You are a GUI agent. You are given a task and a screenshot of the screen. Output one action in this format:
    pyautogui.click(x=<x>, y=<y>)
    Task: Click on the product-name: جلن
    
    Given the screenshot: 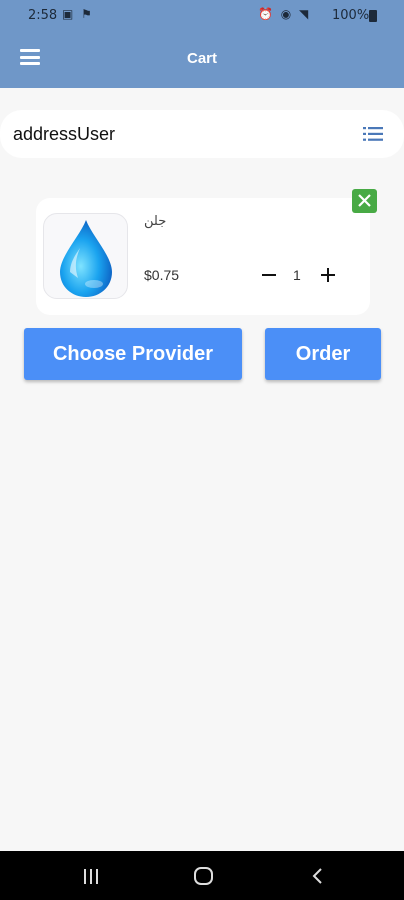 What is the action you would take?
    pyautogui.click(x=155, y=221)
    